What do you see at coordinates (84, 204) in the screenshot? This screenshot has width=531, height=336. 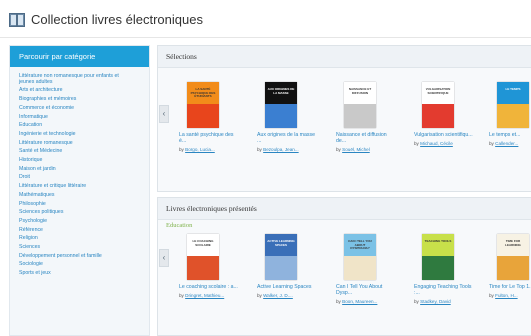 I see `category-link: Philosophie` at bounding box center [84, 204].